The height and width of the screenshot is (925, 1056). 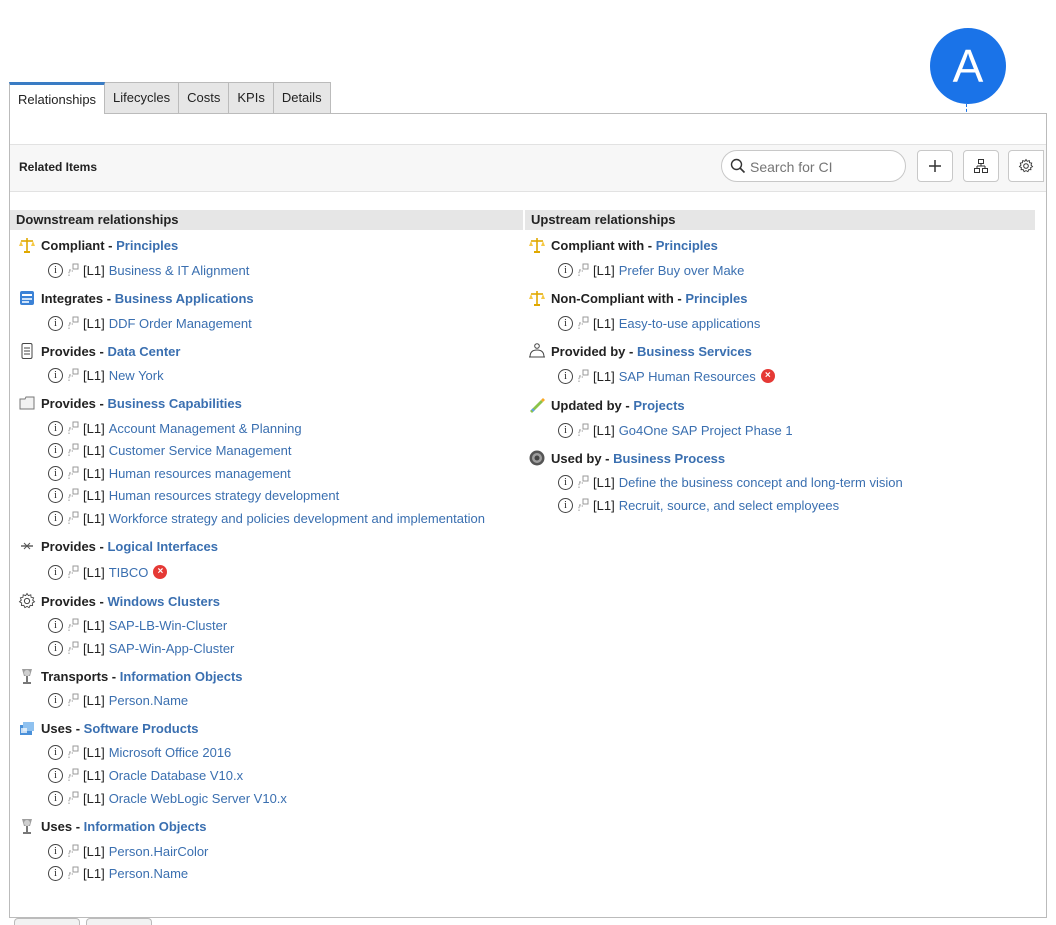 What do you see at coordinates (161, 546) in the screenshot?
I see `group-target-link: Logical Interfaces` at bounding box center [161, 546].